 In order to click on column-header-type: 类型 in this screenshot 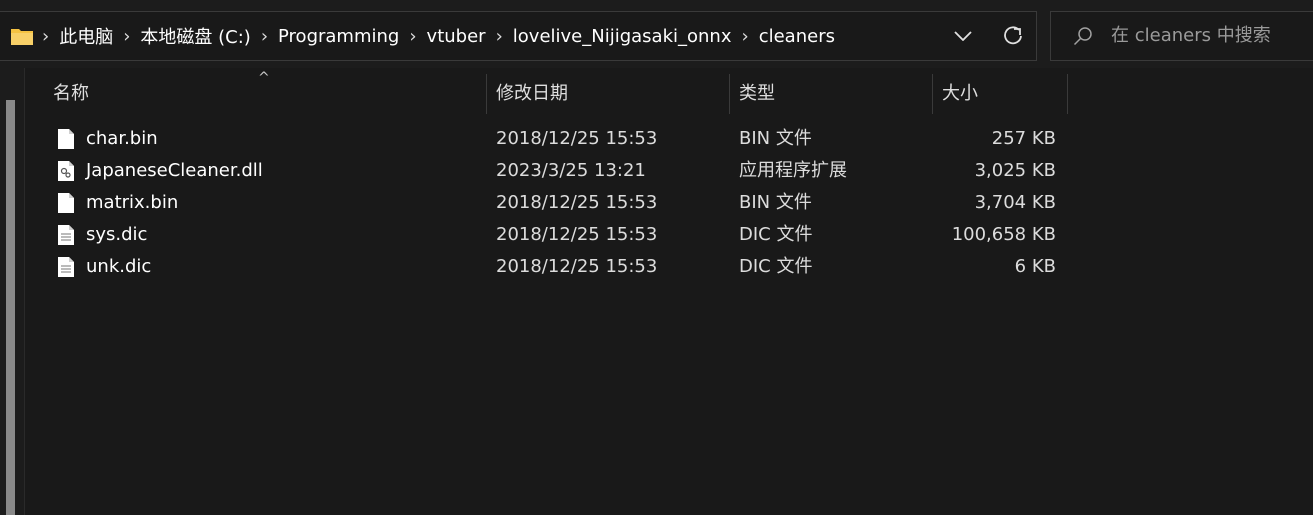, I will do `click(757, 94)`.